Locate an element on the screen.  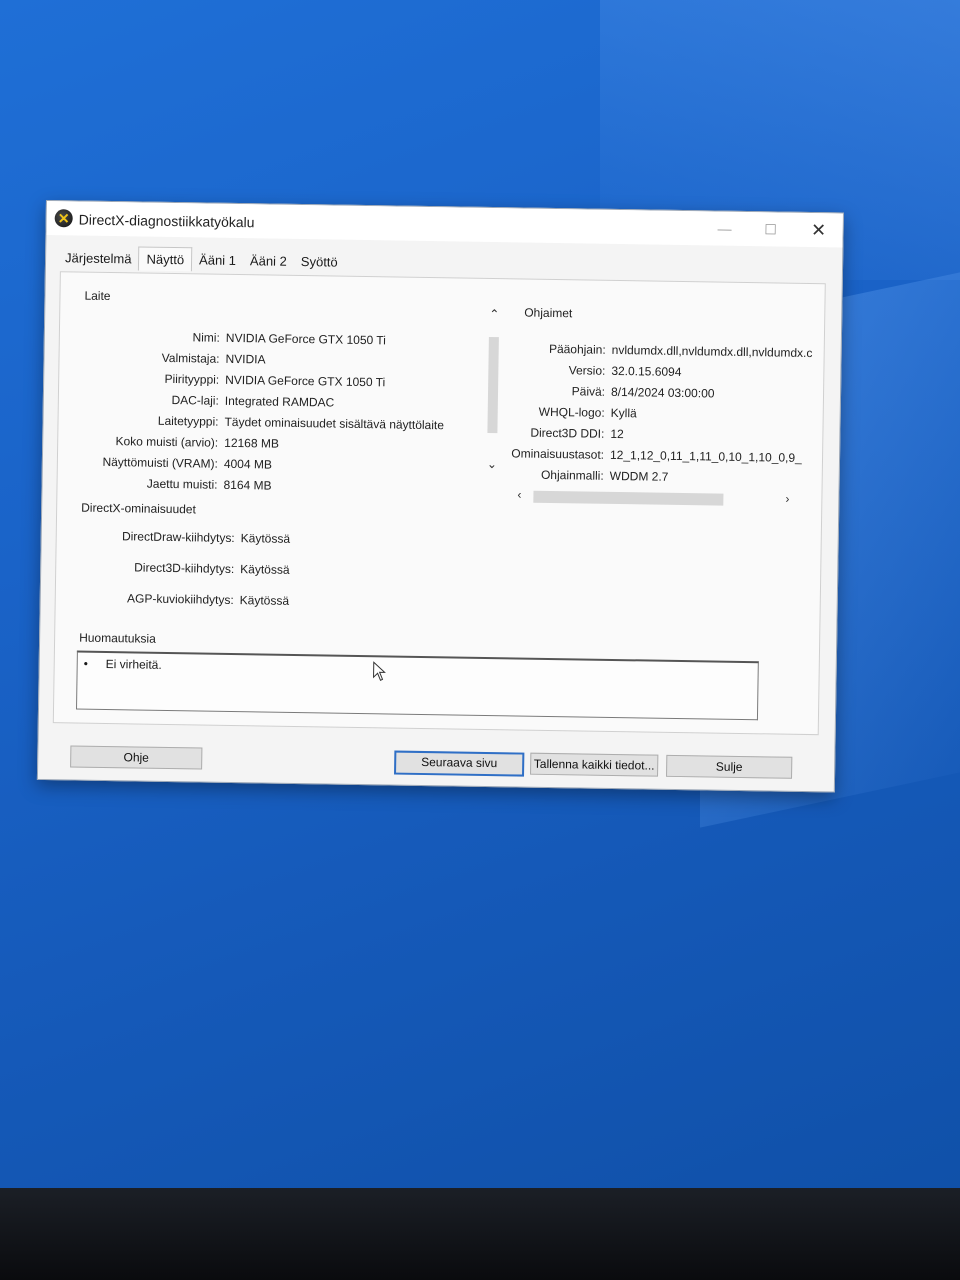
drivers-section-label: Ohjaimet is located at coordinates (548, 313).